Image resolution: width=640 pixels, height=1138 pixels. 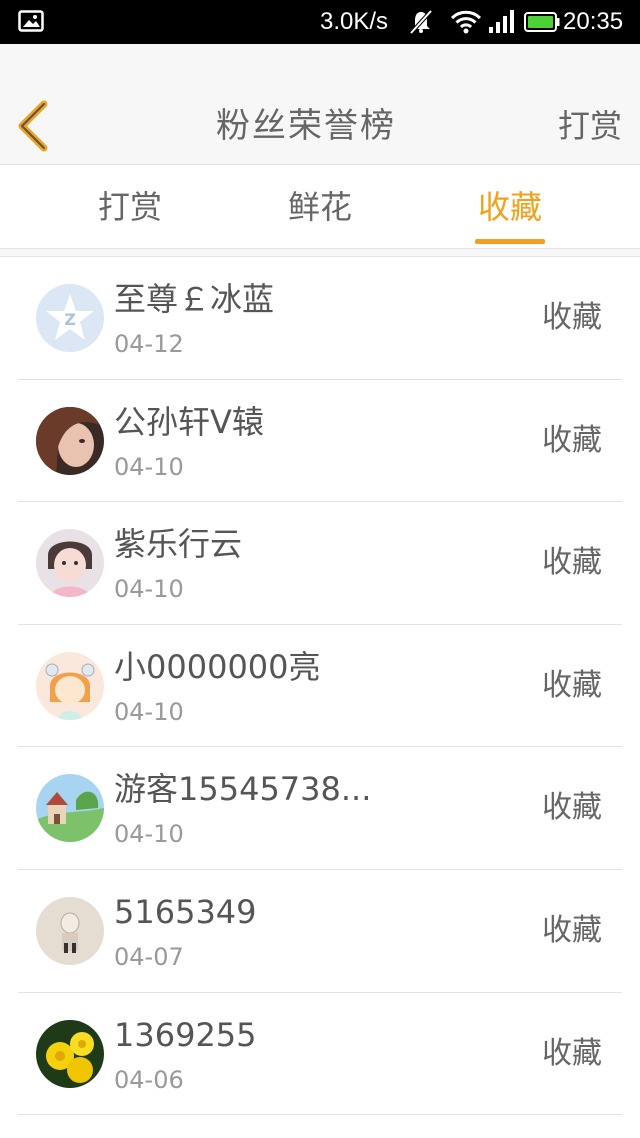 I want to click on mute-icon, so click(x=421, y=22).